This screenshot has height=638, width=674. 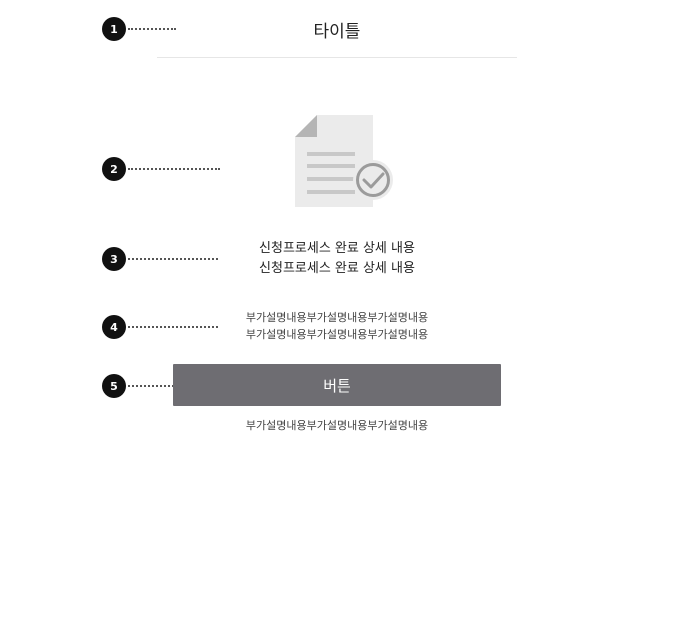 What do you see at coordinates (337, 57) in the screenshot?
I see `title-divider` at bounding box center [337, 57].